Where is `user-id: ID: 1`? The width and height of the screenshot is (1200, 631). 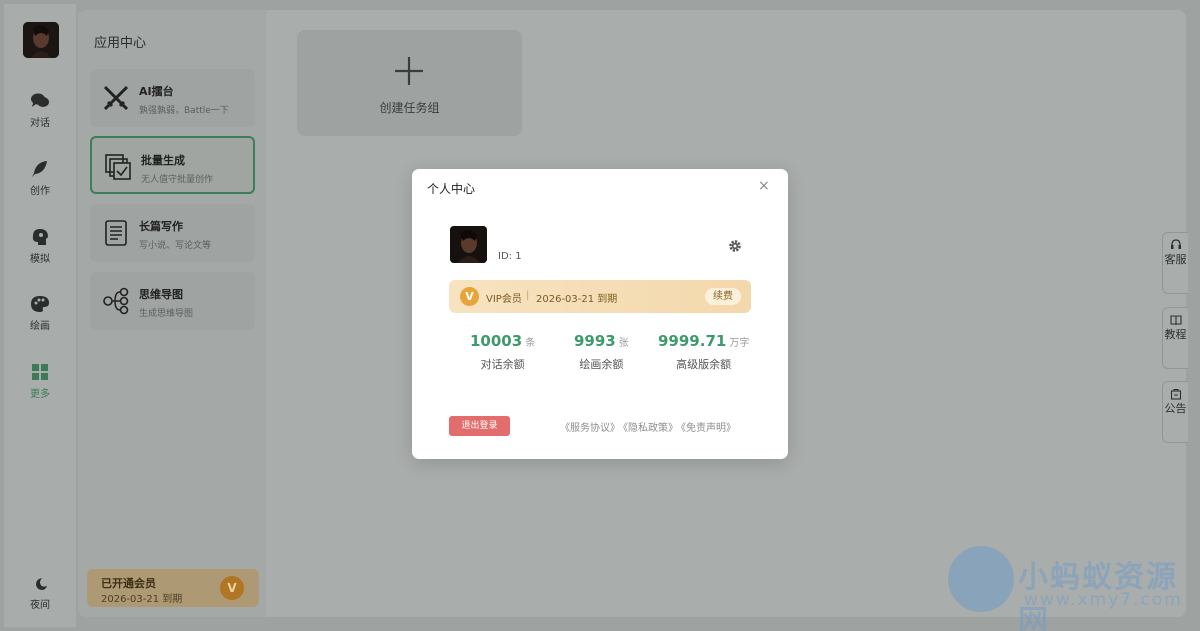
user-id: ID: 1 is located at coordinates (510, 256).